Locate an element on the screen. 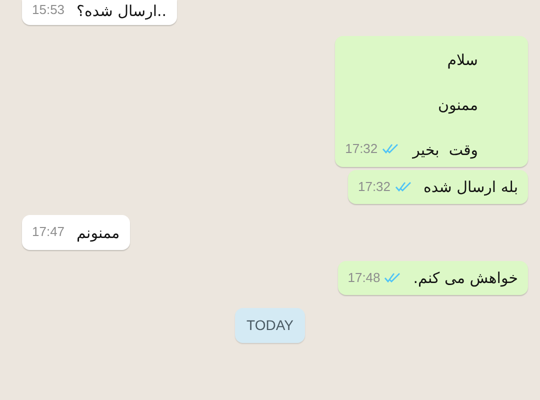  date-chip: TODAY is located at coordinates (270, 325).